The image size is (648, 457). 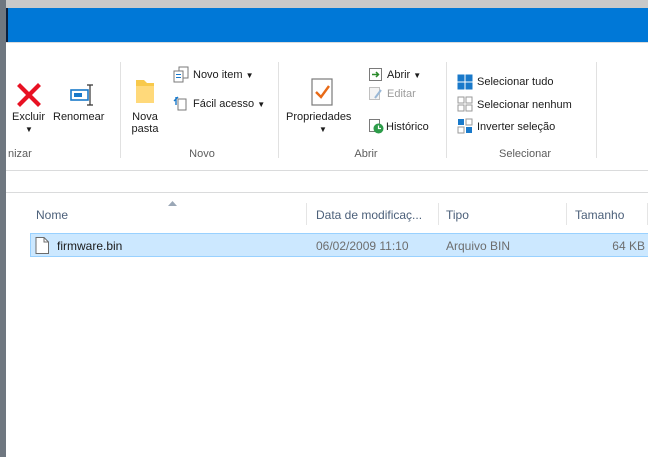 What do you see at coordinates (318, 117) in the screenshot?
I see `properties-button-label: Propriedades` at bounding box center [318, 117].